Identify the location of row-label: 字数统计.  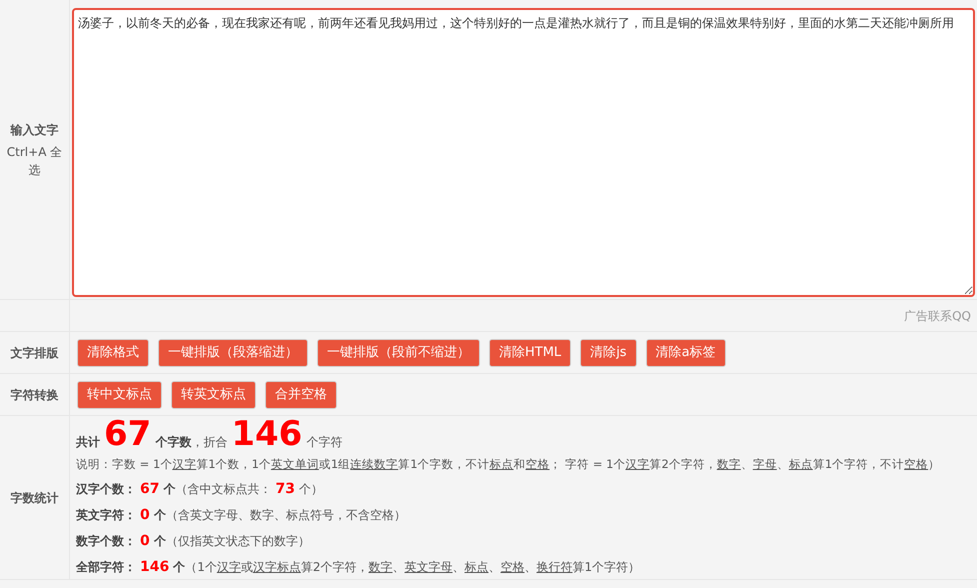
(34, 498).